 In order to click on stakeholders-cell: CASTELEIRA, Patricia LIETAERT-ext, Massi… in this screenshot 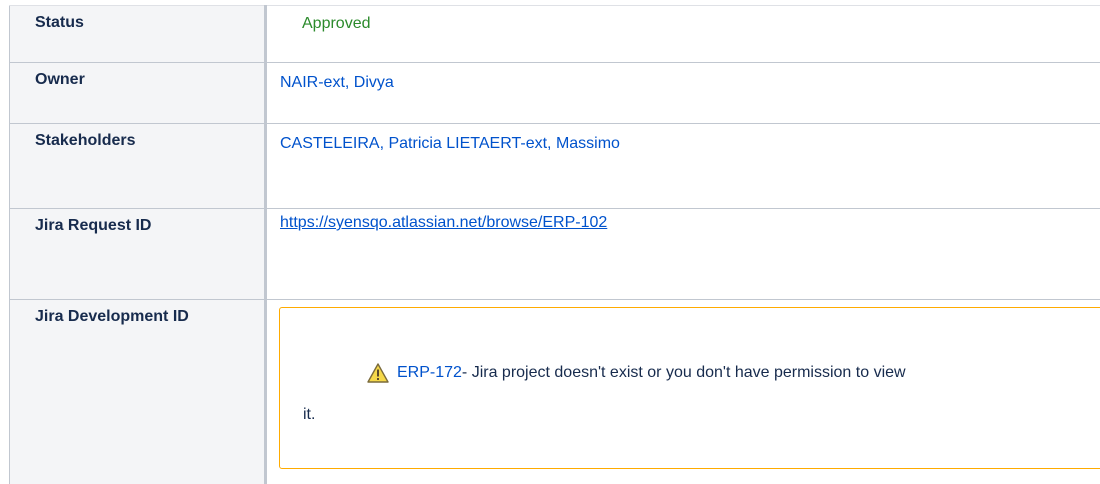, I will do `click(682, 166)`.